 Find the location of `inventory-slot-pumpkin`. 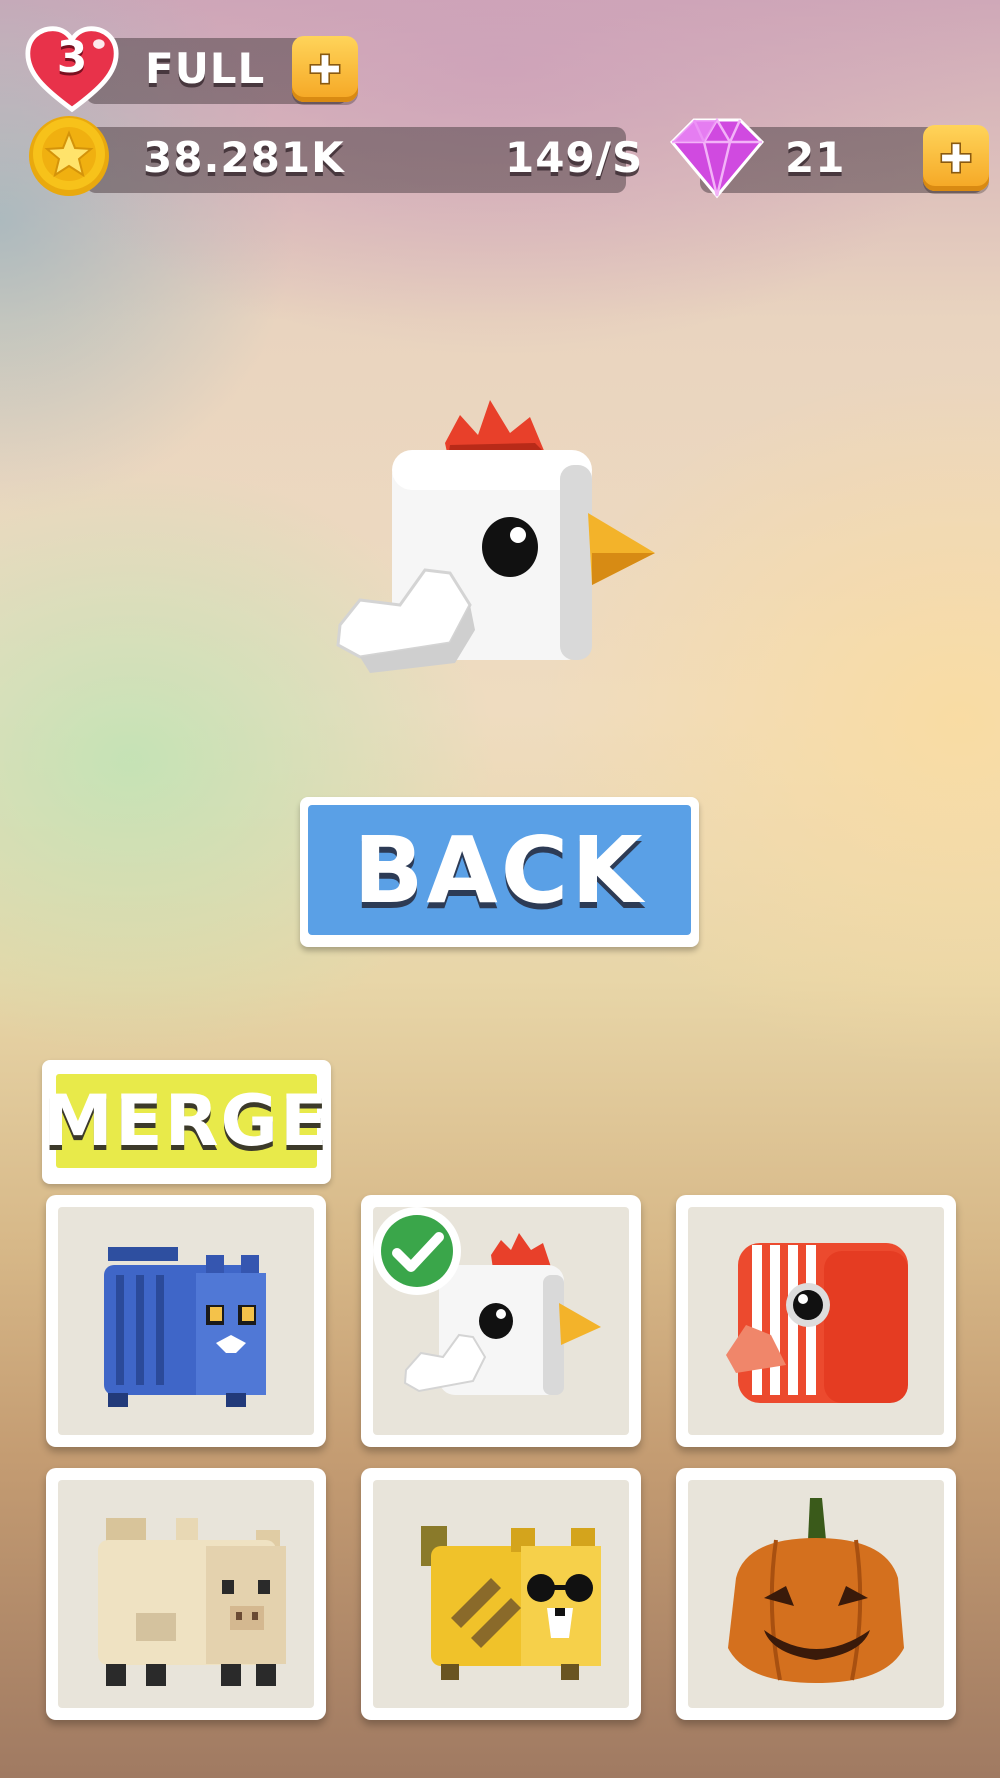

inventory-slot-pumpkin is located at coordinates (816, 1594).